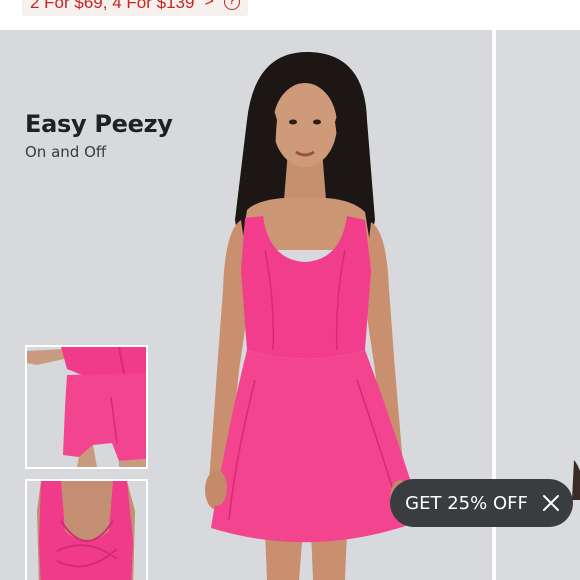 The height and width of the screenshot is (580, 580). What do you see at coordinates (99, 124) in the screenshot?
I see `product-title: Easy Peezy` at bounding box center [99, 124].